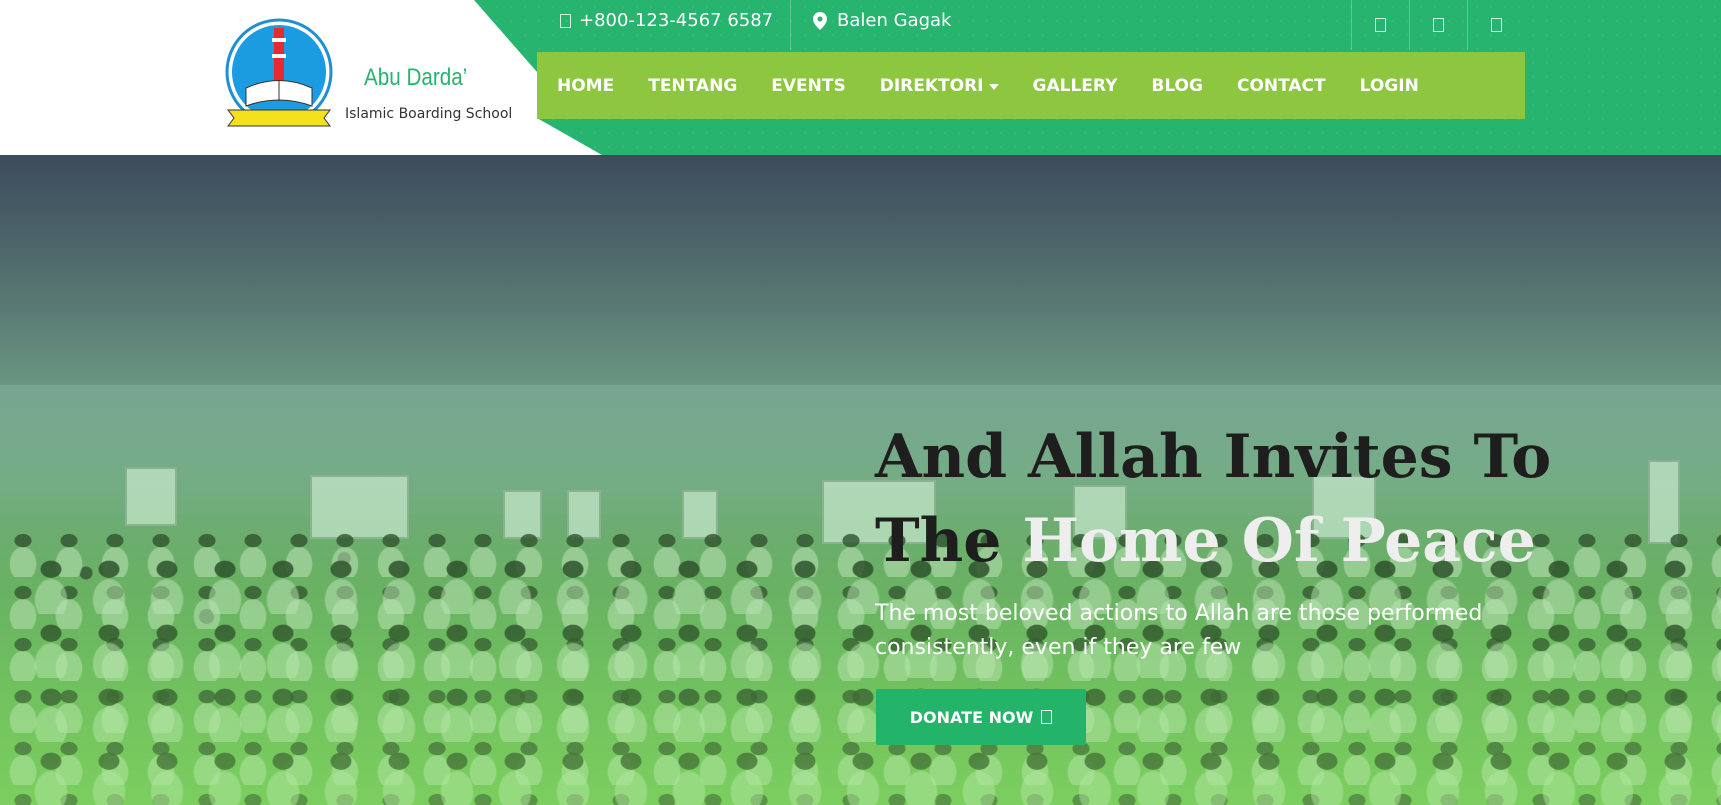 The height and width of the screenshot is (805, 1721). I want to click on location-text: Balen Gagak, so click(894, 20).